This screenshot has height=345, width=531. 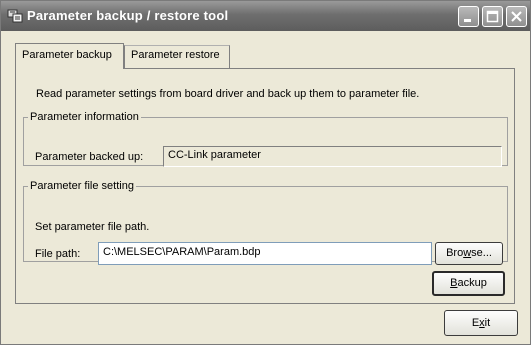 What do you see at coordinates (472, 283) in the screenshot?
I see `backup-label-post: ackup` at bounding box center [472, 283].